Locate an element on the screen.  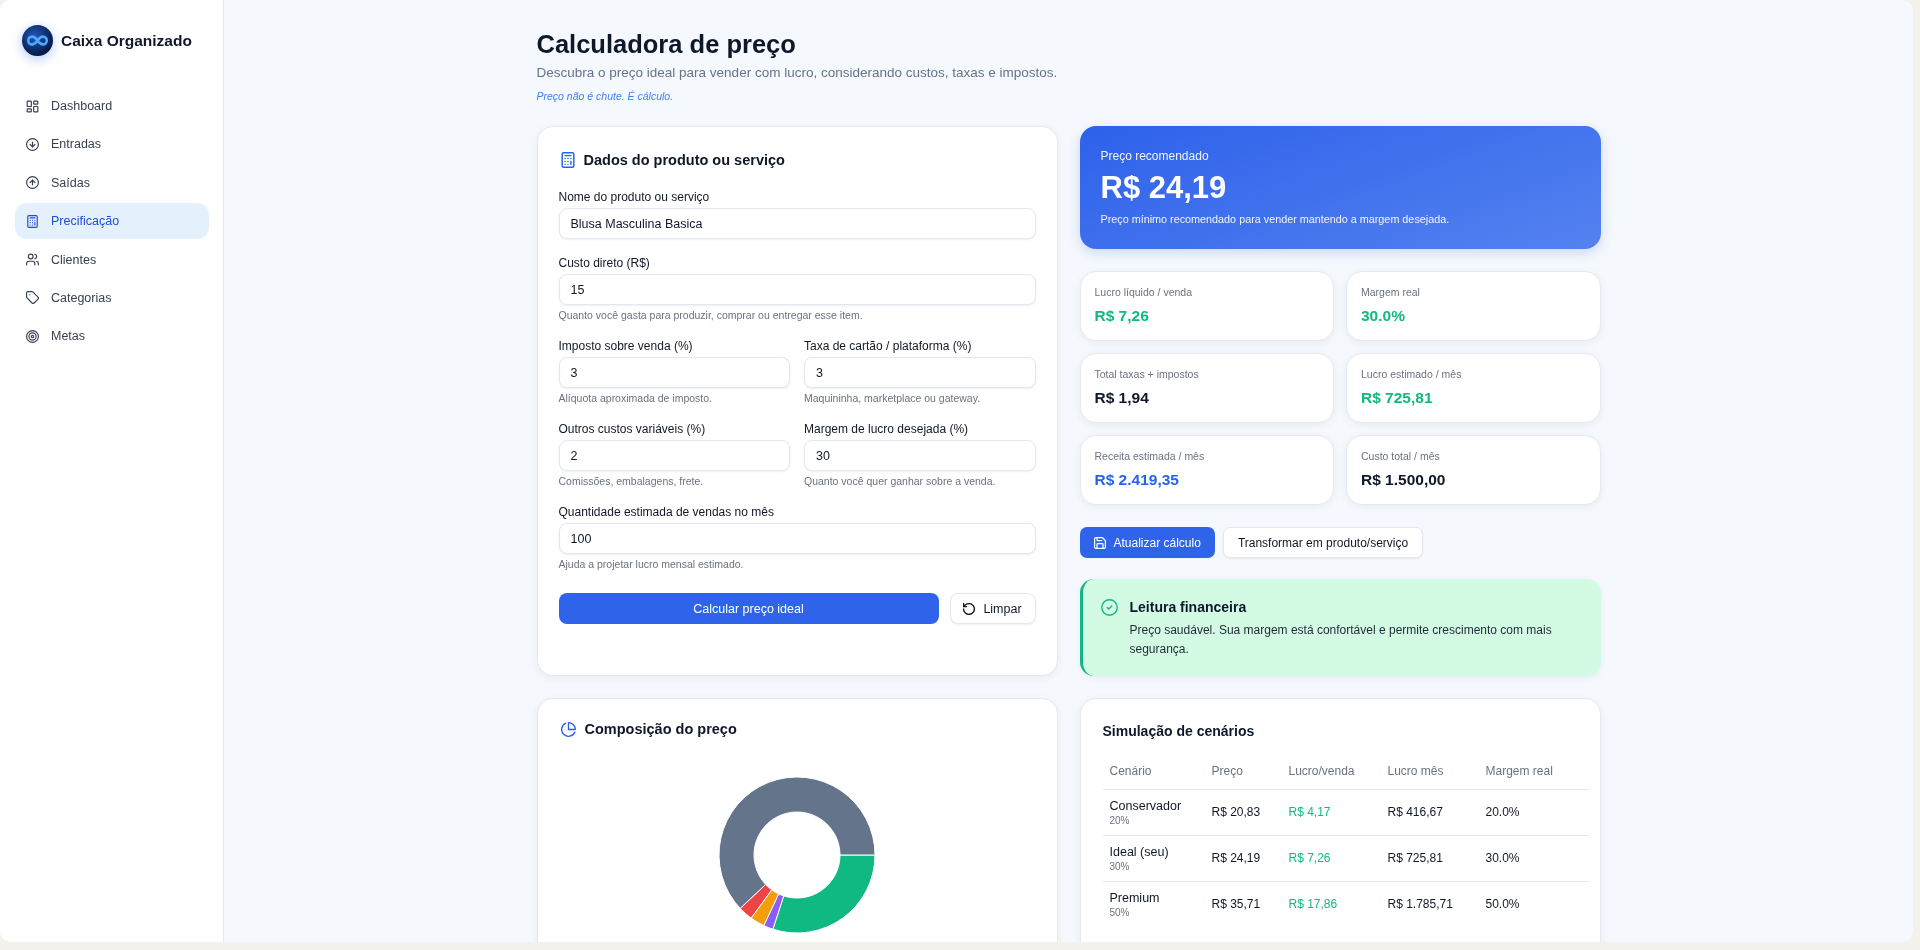
update-button: Atualizar cálculo is located at coordinates (1147, 542).